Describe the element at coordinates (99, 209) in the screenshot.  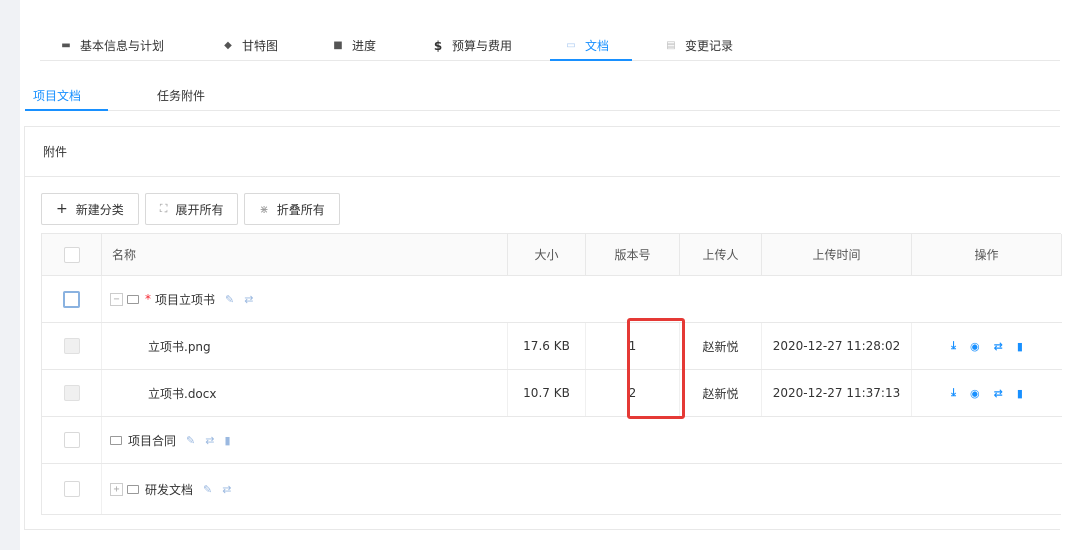
I see `new-category-label: 新建分类` at that location.